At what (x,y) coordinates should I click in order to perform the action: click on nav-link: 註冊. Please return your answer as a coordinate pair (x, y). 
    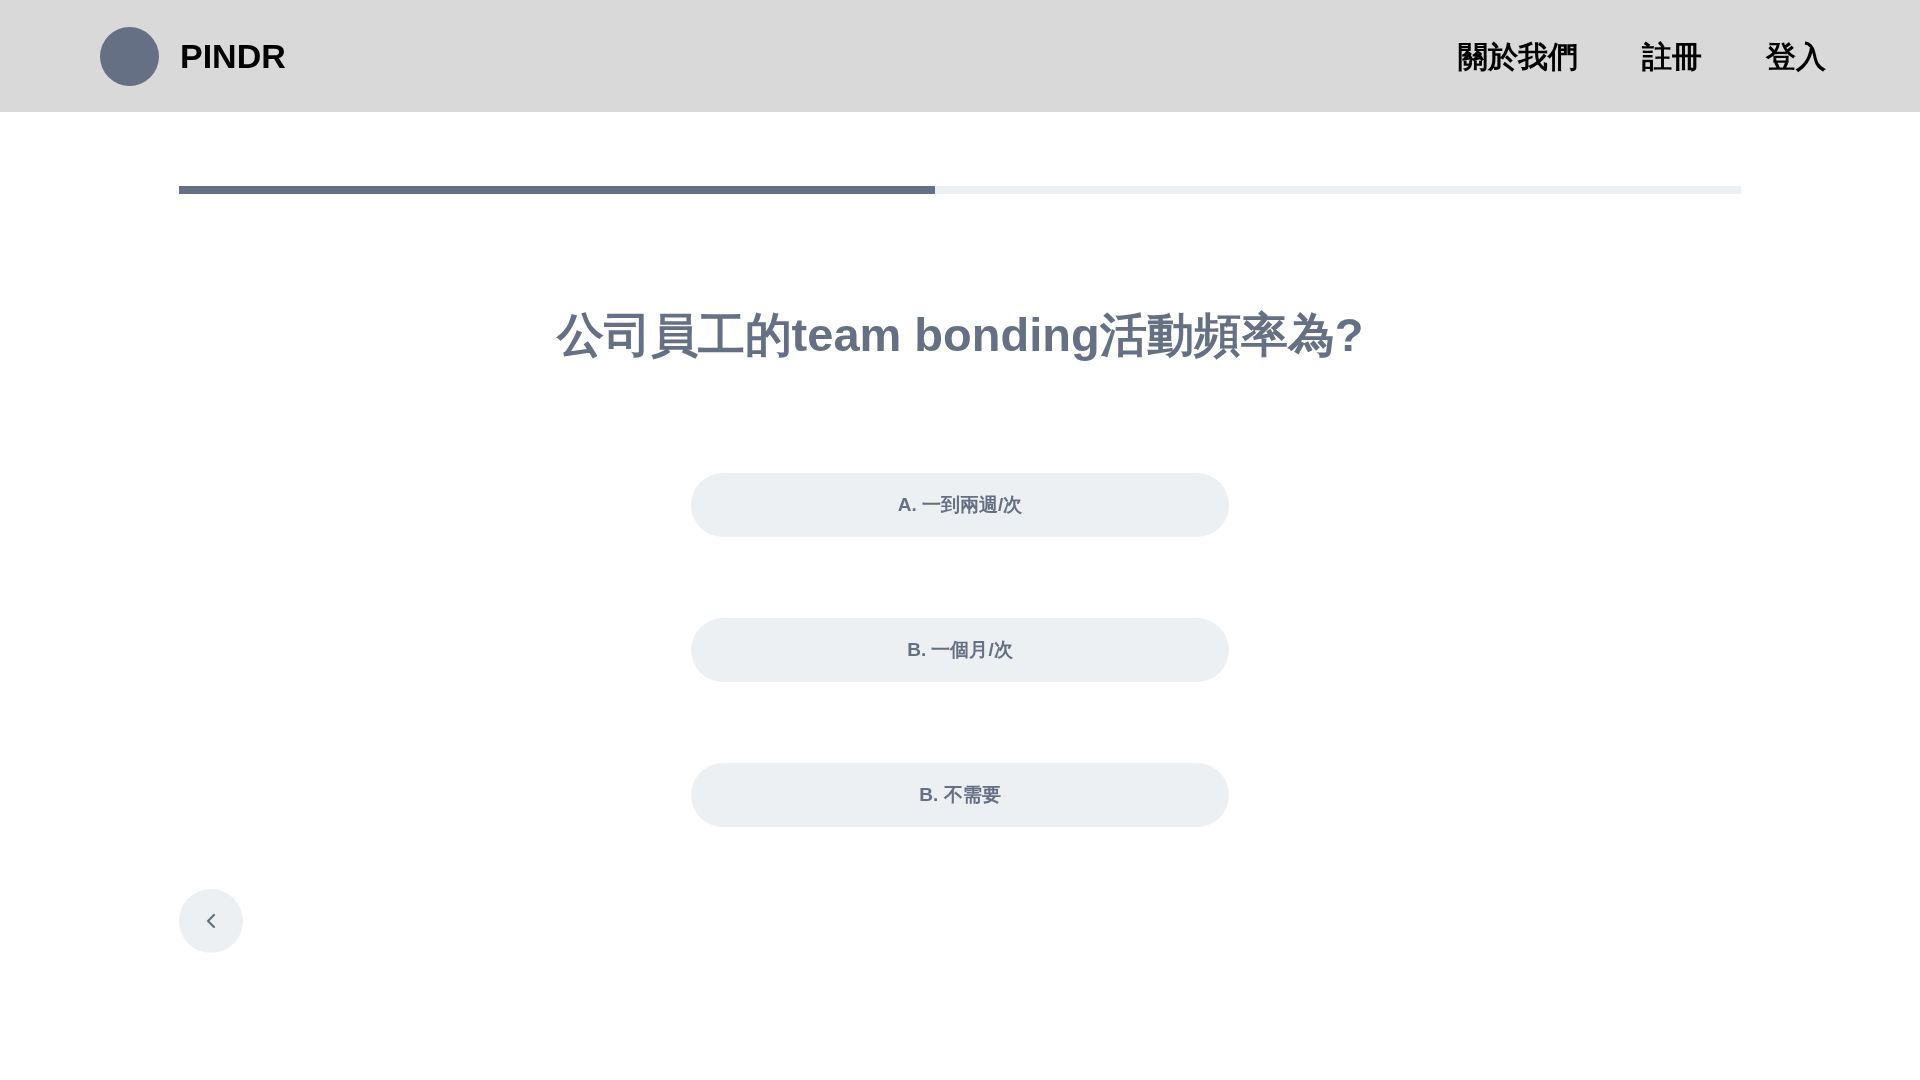
    Looking at the image, I should click on (1672, 56).